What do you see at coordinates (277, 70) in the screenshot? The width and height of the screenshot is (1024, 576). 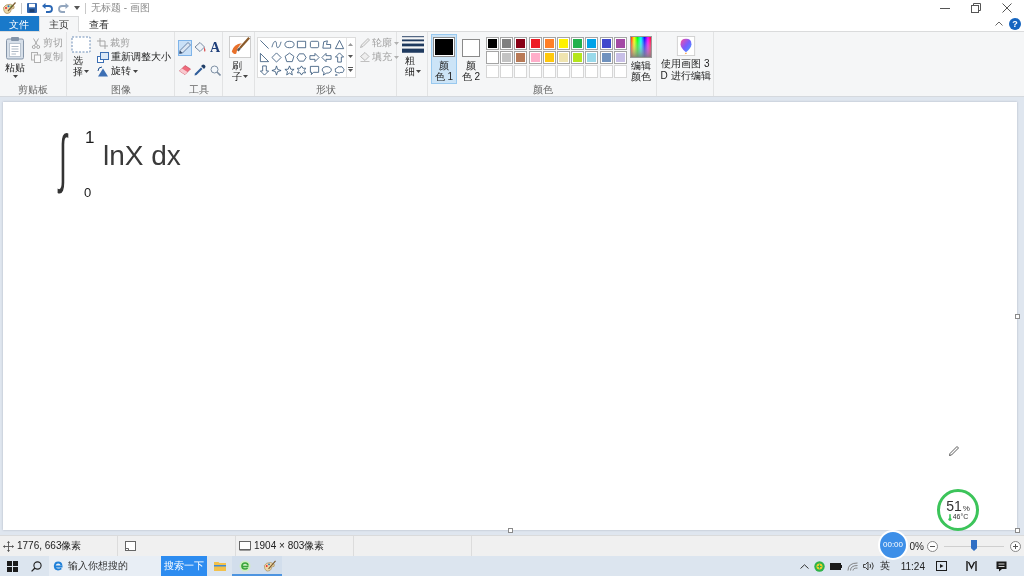 I see `four-point-star-icon` at bounding box center [277, 70].